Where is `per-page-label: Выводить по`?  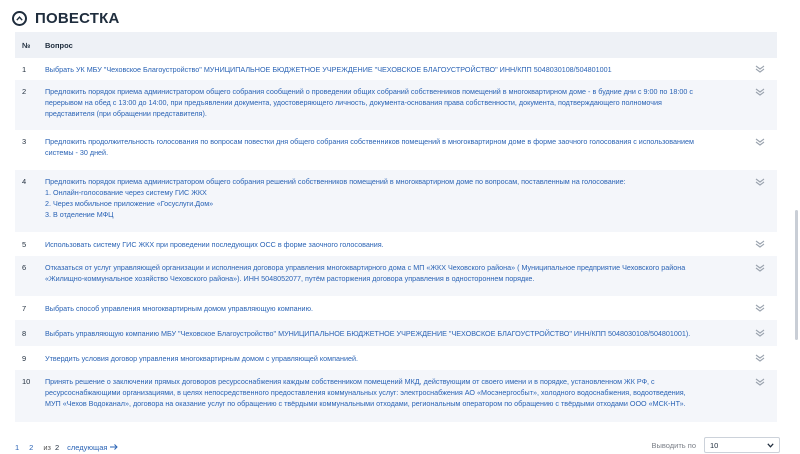
per-page-label: Выводить по is located at coordinates (673, 445).